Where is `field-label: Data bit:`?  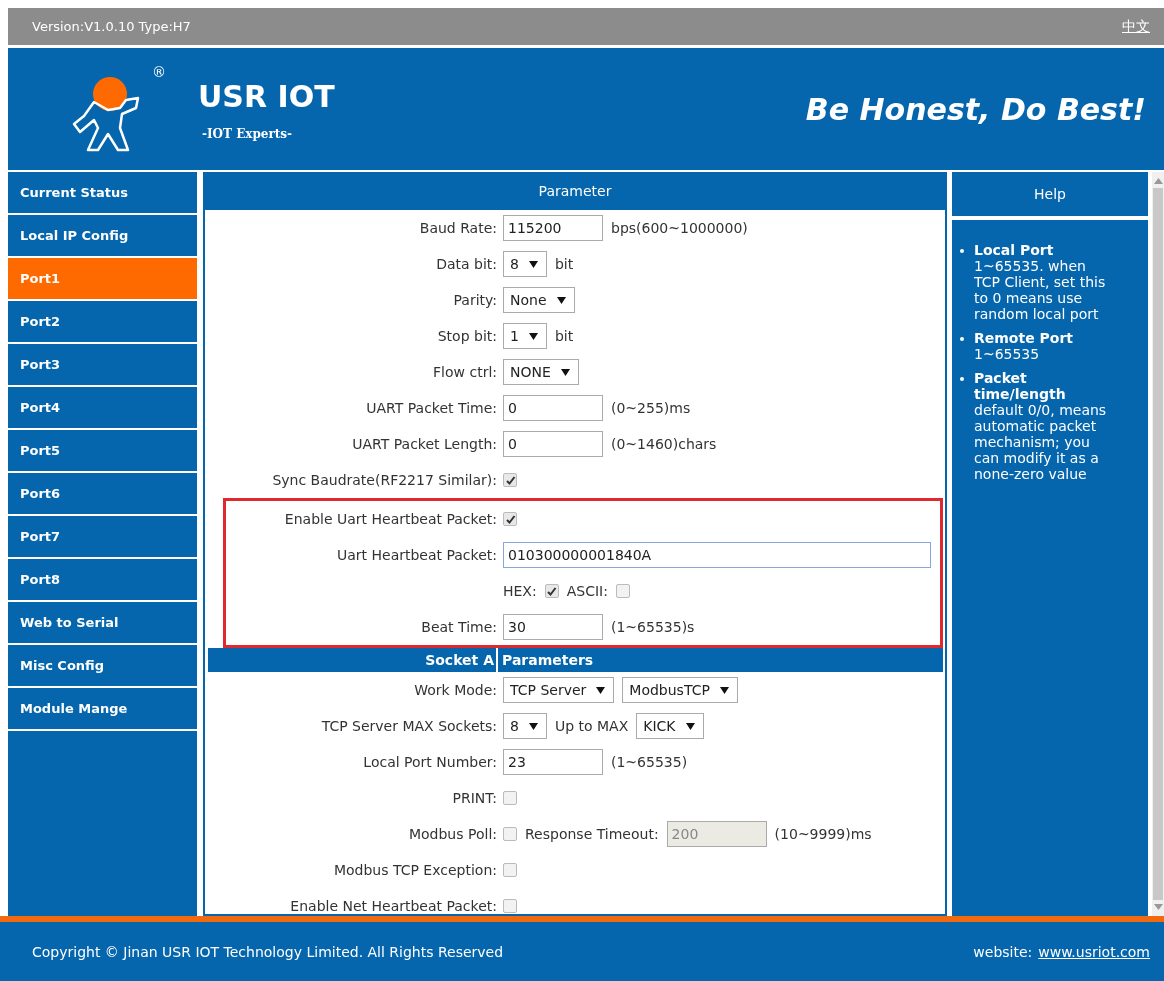 field-label: Data bit: is located at coordinates (466, 264).